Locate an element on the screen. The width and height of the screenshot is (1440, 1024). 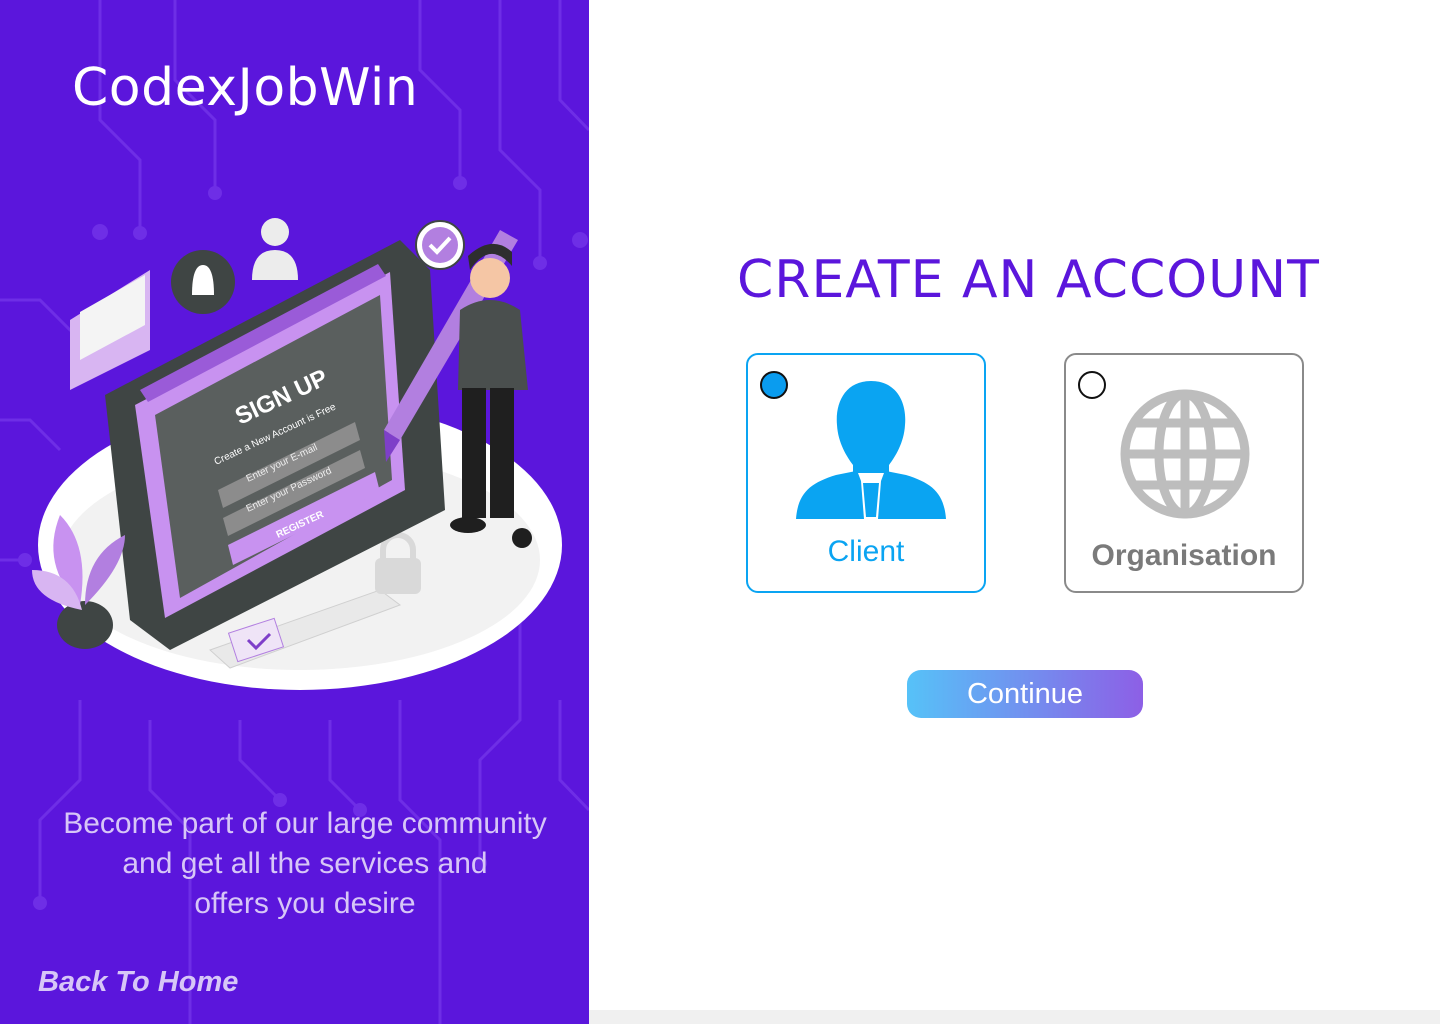
person-icon is located at coordinates (871, 450).